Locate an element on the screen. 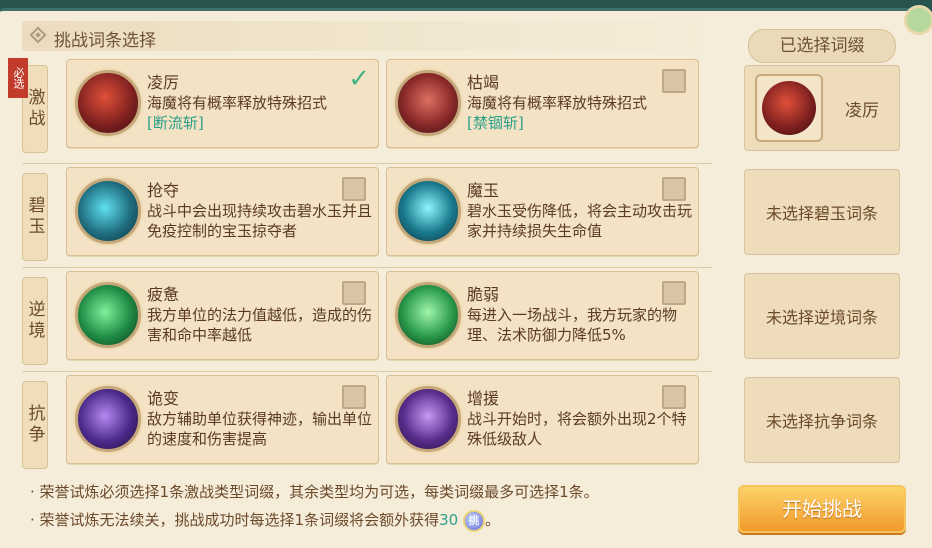  cuiruo-icon is located at coordinates (428, 315).